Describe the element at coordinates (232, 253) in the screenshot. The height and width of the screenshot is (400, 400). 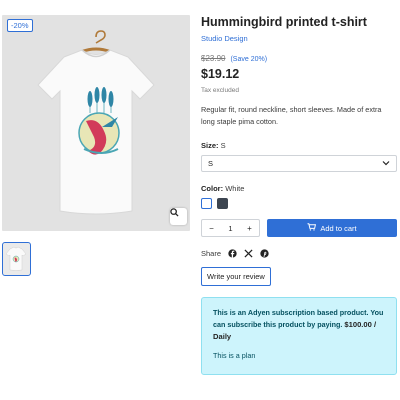
I see `facebook-icon` at that location.